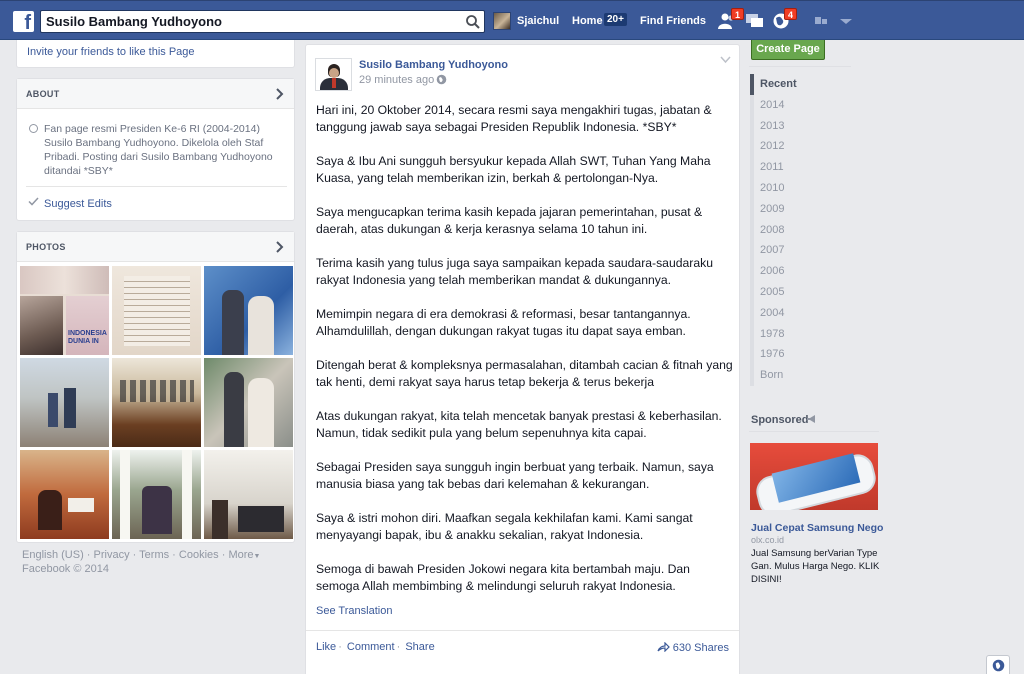 Image resolution: width=1024 pixels, height=674 pixels. Describe the element at coordinates (800, 84) in the screenshot. I see `timeline-item: Recent` at that location.